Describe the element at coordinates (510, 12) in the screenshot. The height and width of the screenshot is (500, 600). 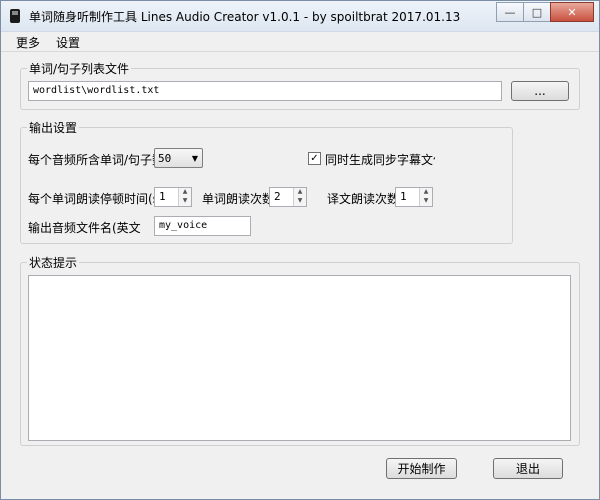
I see `minimize-button: —` at that location.